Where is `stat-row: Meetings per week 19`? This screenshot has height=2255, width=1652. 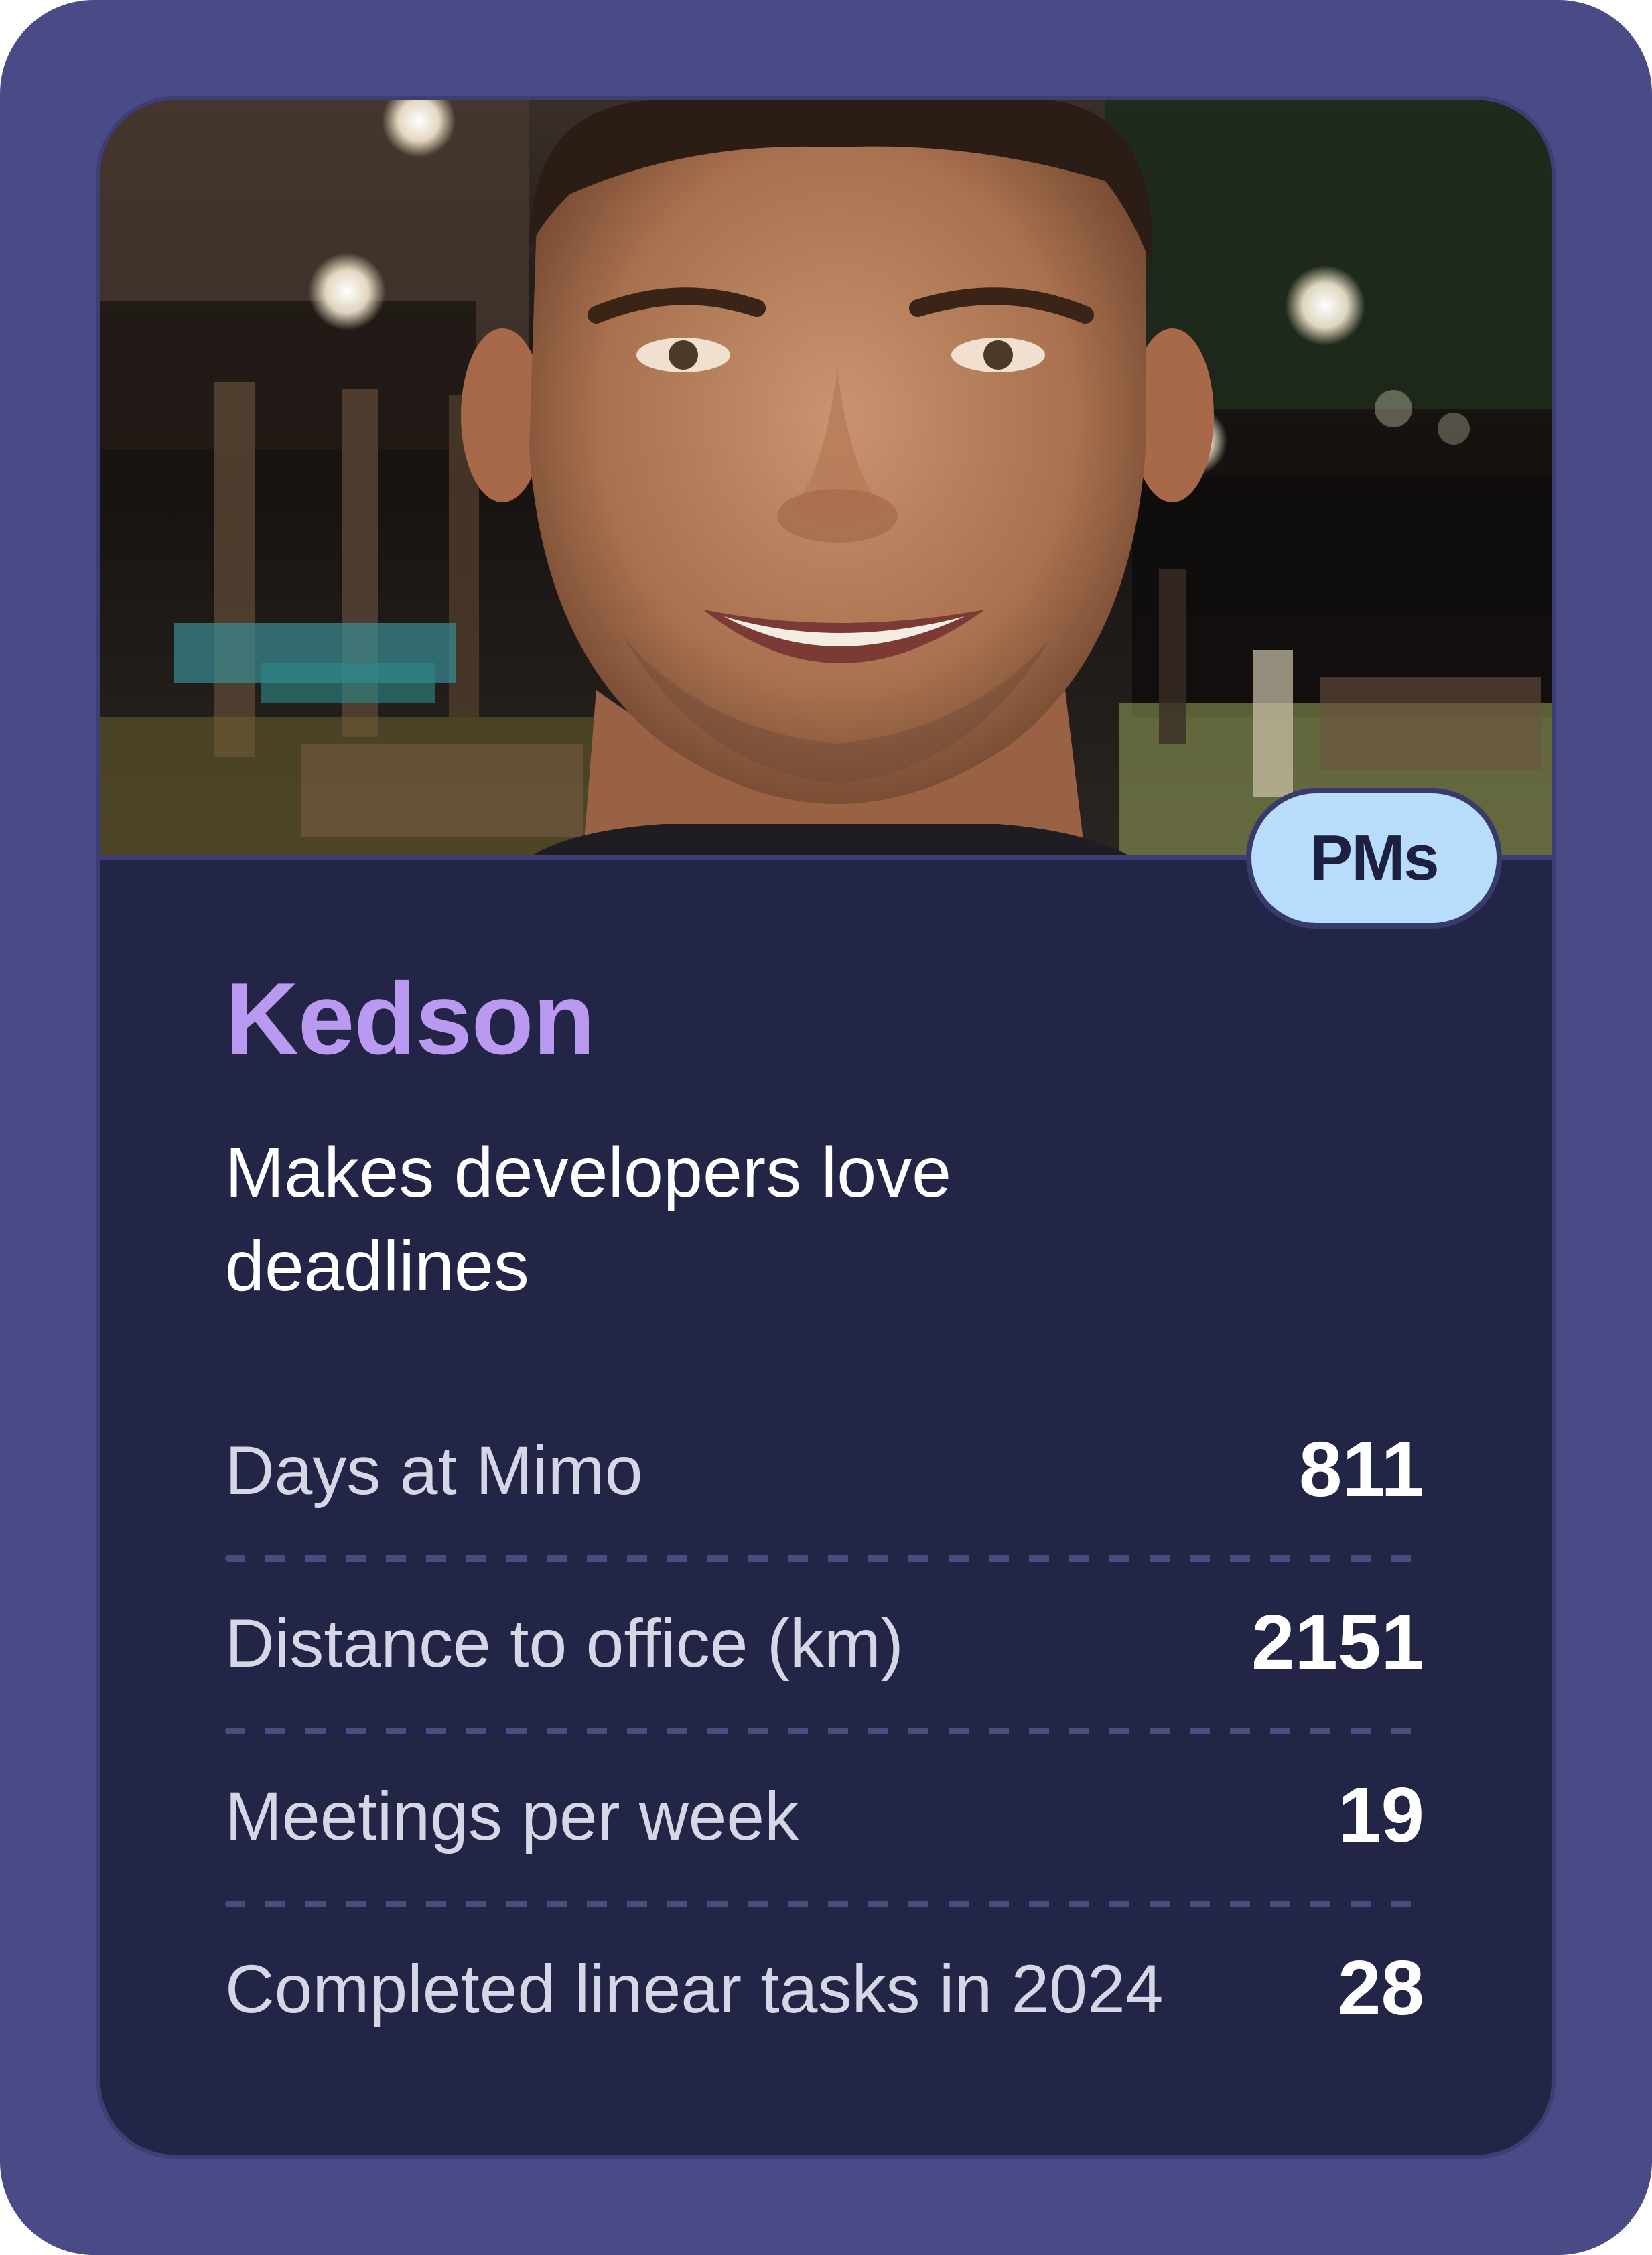 stat-row: Meetings per week 19 is located at coordinates (824, 1835).